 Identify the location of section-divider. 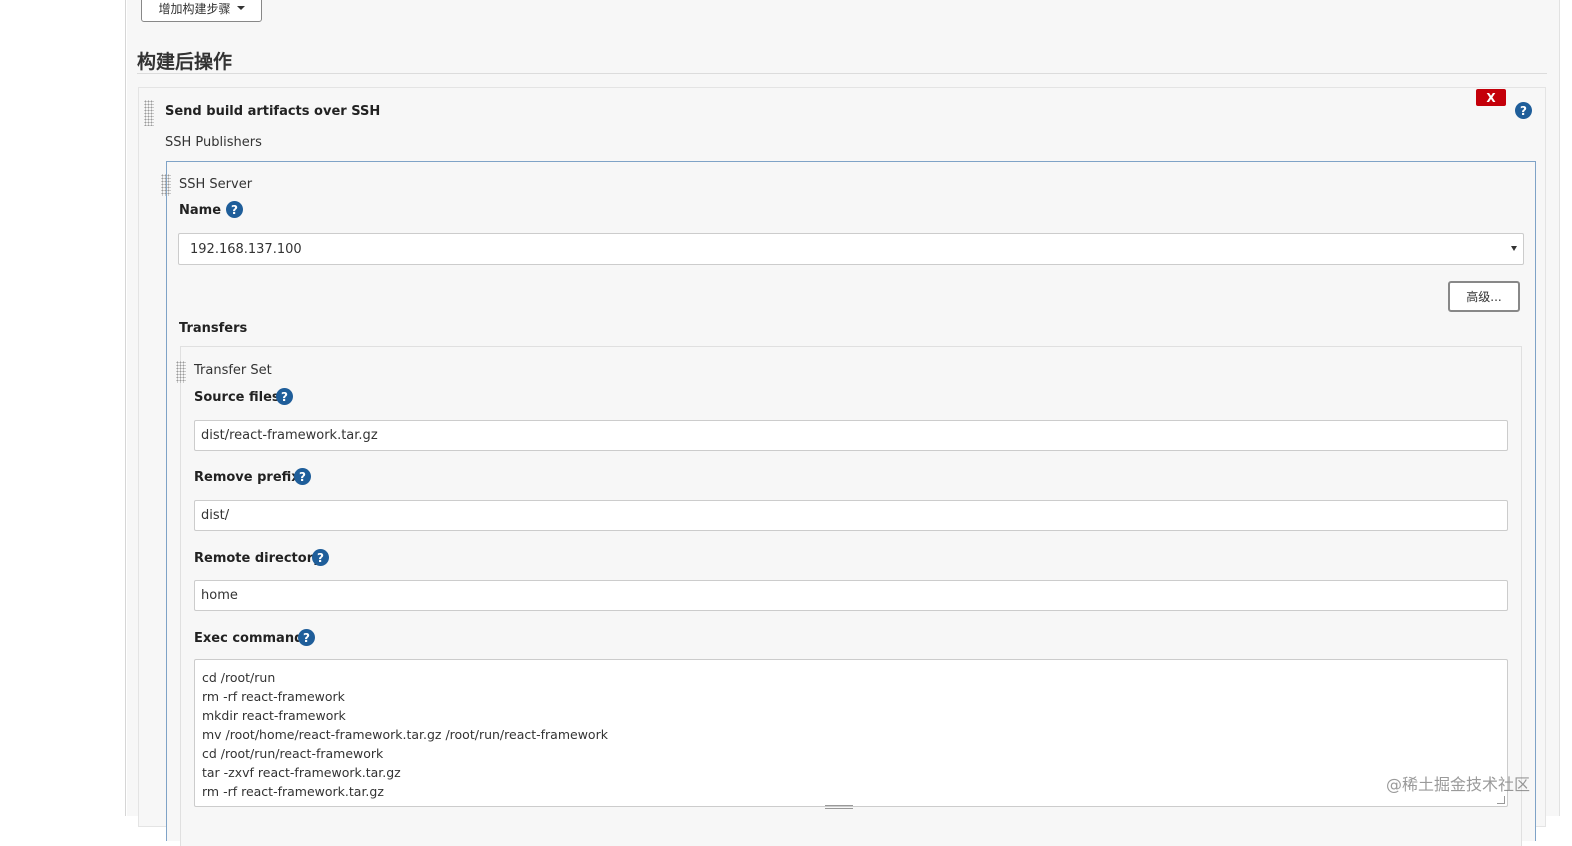
(842, 73).